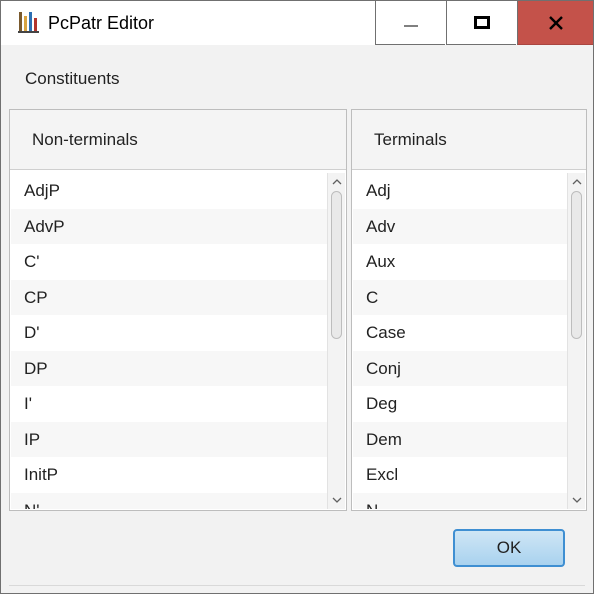  What do you see at coordinates (509, 548) in the screenshot?
I see `ok-button: OK` at bounding box center [509, 548].